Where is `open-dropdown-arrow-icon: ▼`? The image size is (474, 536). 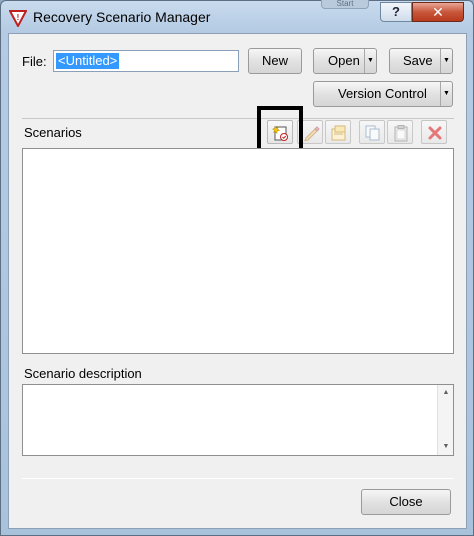 open-dropdown-arrow-icon: ▼ is located at coordinates (370, 61).